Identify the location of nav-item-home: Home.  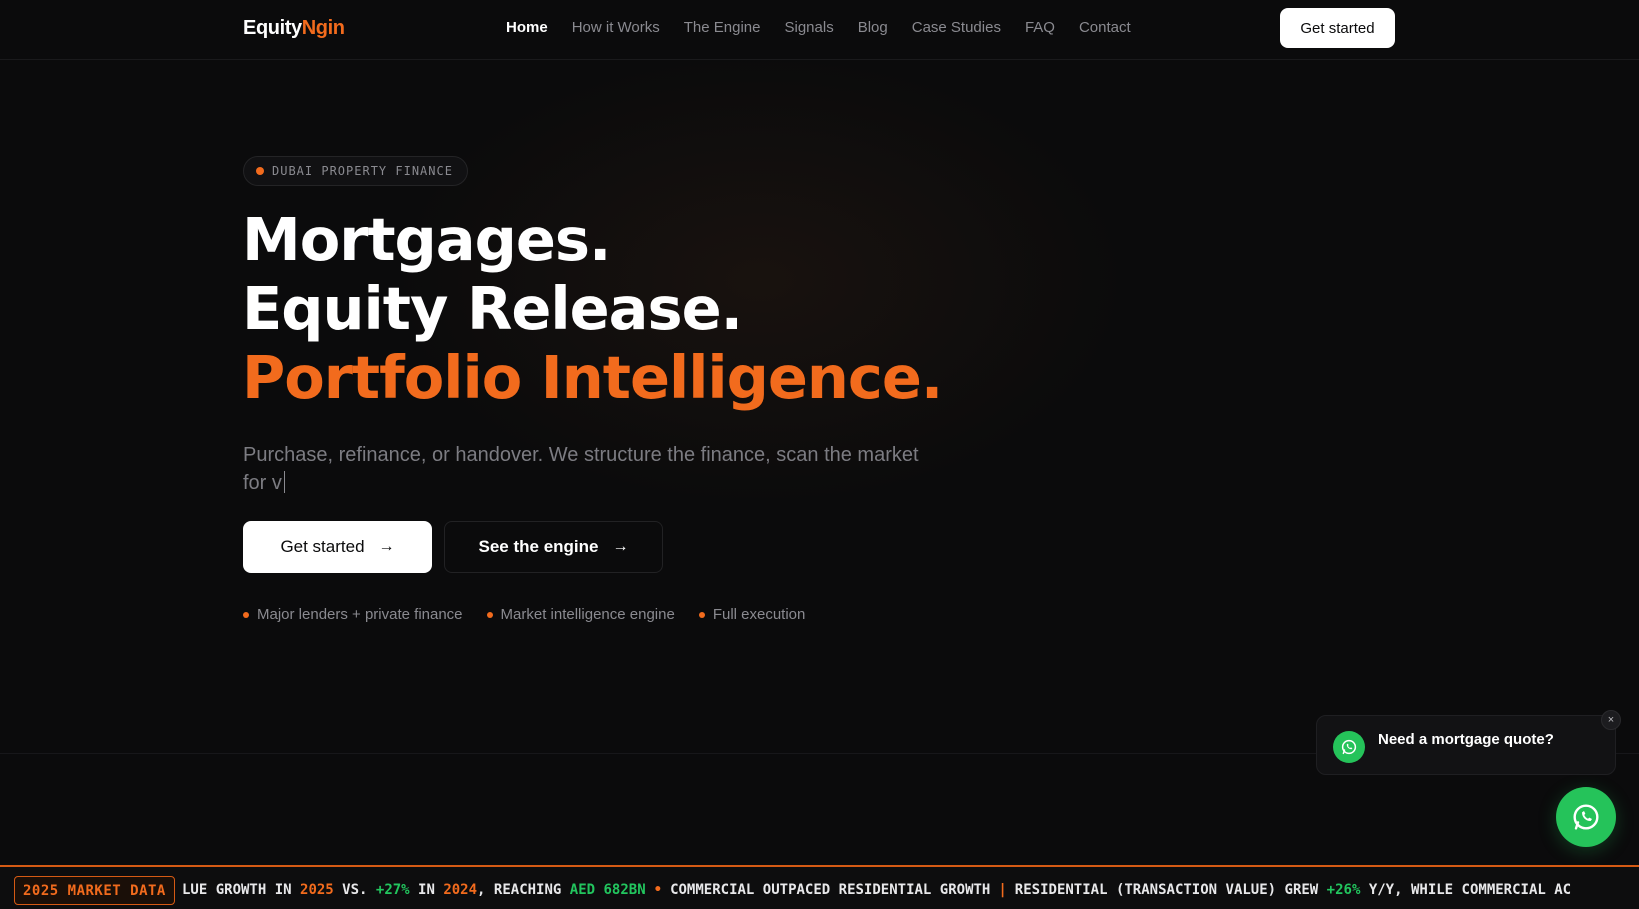
(527, 27).